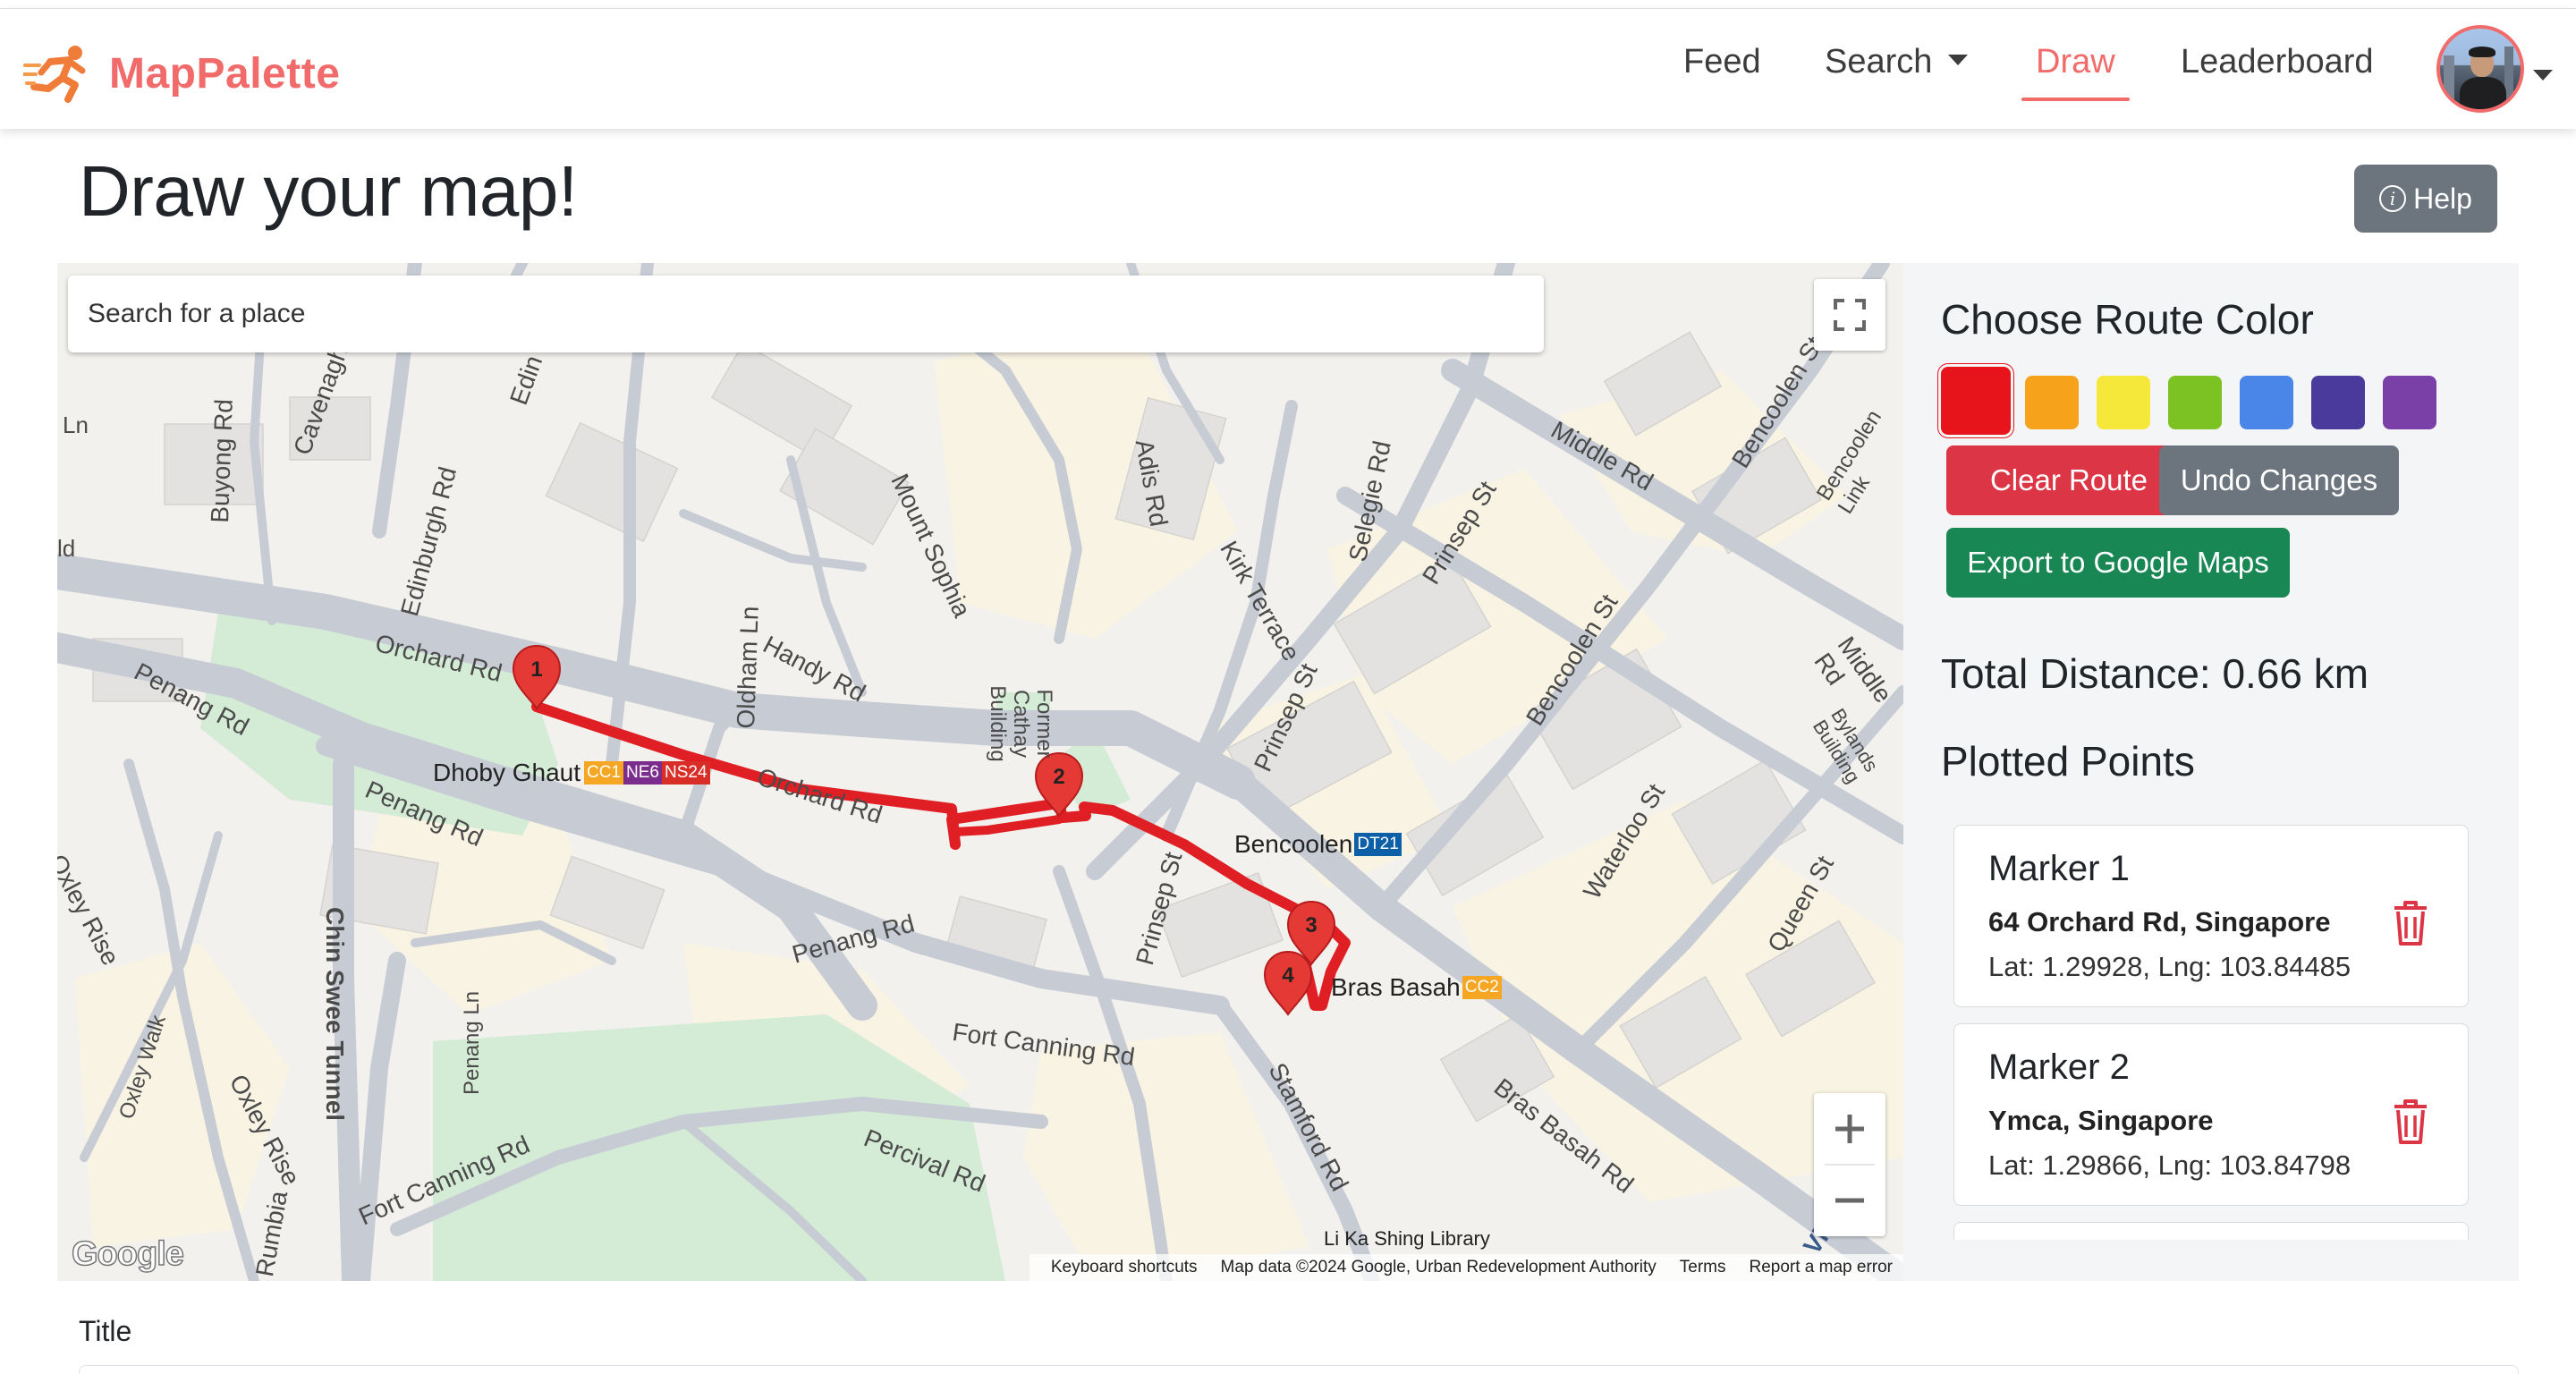  What do you see at coordinates (1124, 1267) in the screenshot?
I see `keyboard-shortcuts-link: Keyboard shortcuts` at bounding box center [1124, 1267].